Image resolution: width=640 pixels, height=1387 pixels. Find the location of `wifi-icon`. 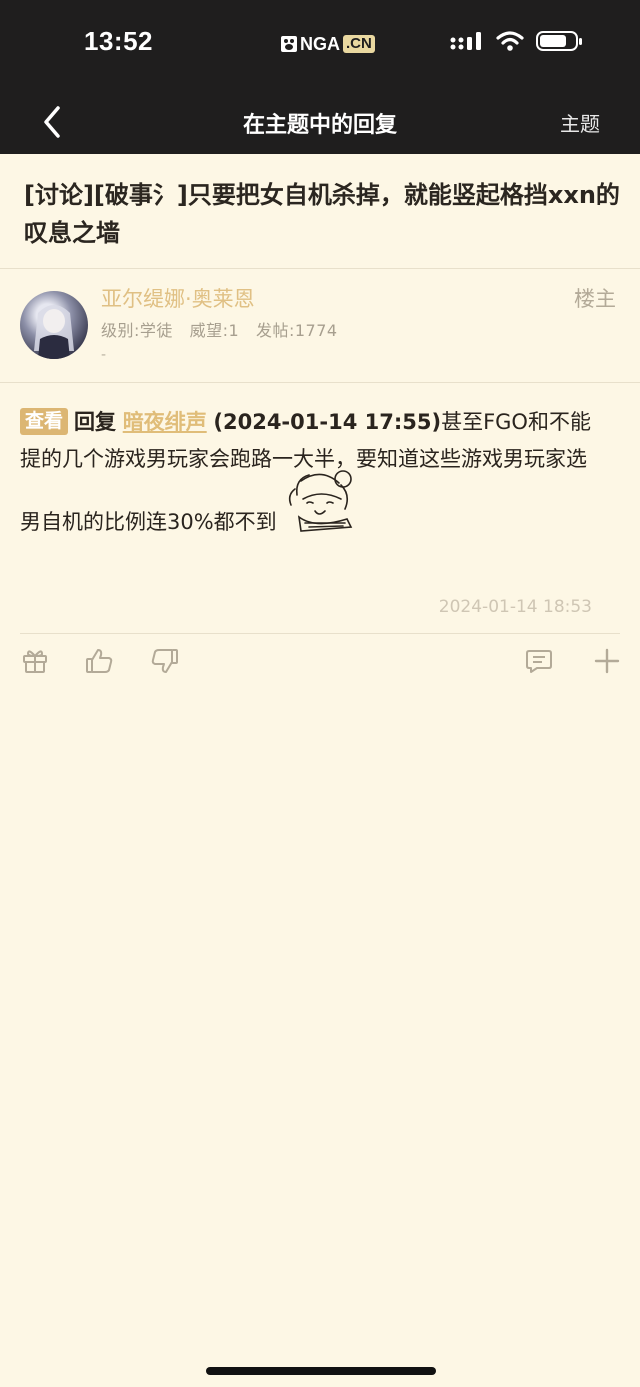

wifi-icon is located at coordinates (510, 41).